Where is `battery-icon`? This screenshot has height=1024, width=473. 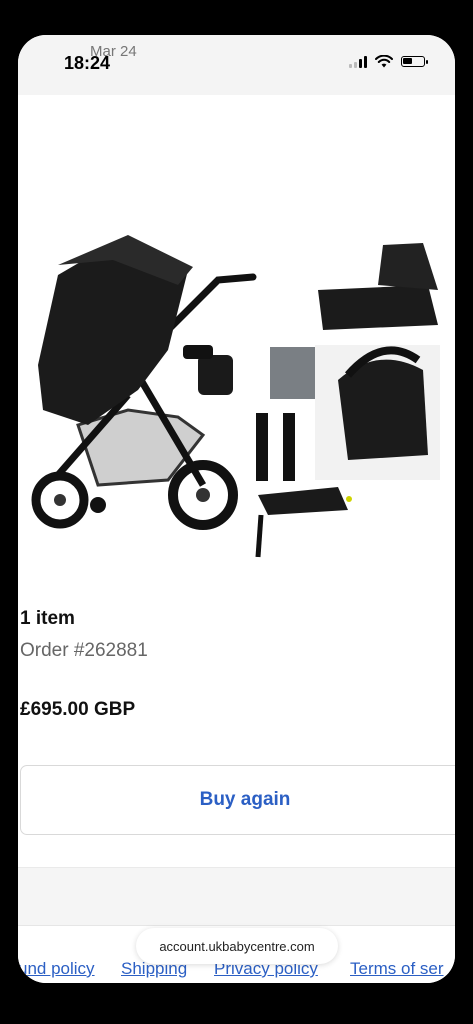 battery-icon is located at coordinates (414, 61).